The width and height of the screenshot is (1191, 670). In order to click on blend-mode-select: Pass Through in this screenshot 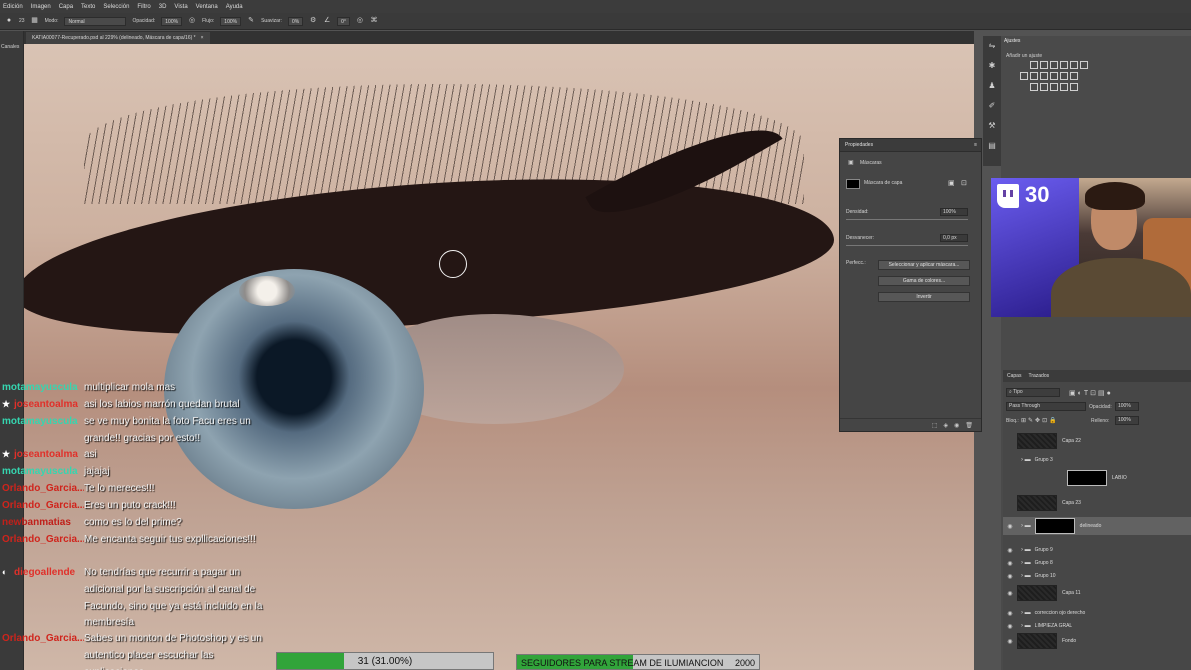, I will do `click(1046, 406)`.